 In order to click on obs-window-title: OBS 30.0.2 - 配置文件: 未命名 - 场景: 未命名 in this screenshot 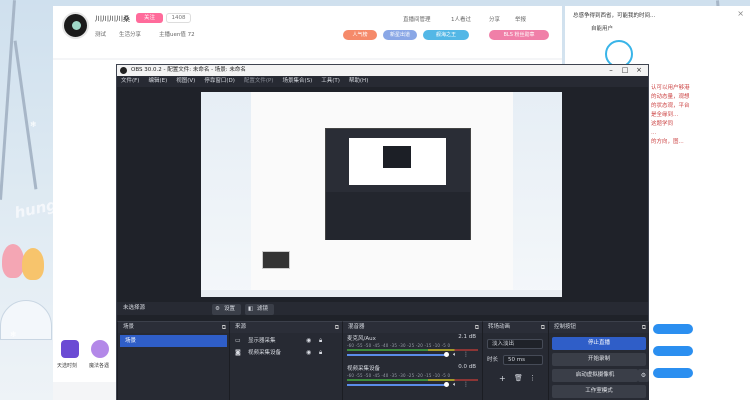, I will do `click(188, 70)`.